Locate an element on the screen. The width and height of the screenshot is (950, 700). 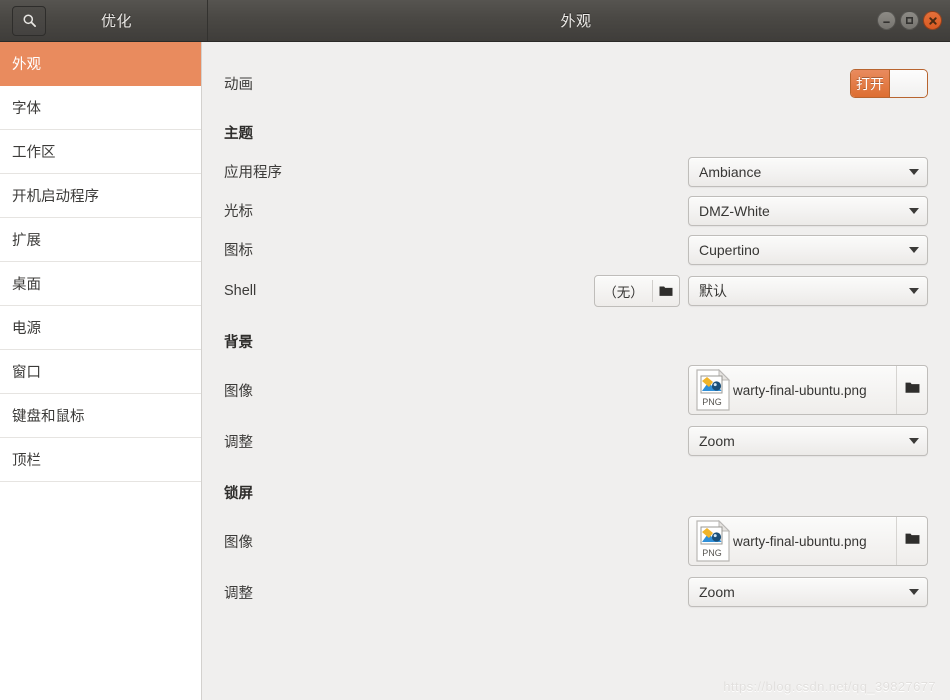
animation-label: 动画 is located at coordinates (238, 85).